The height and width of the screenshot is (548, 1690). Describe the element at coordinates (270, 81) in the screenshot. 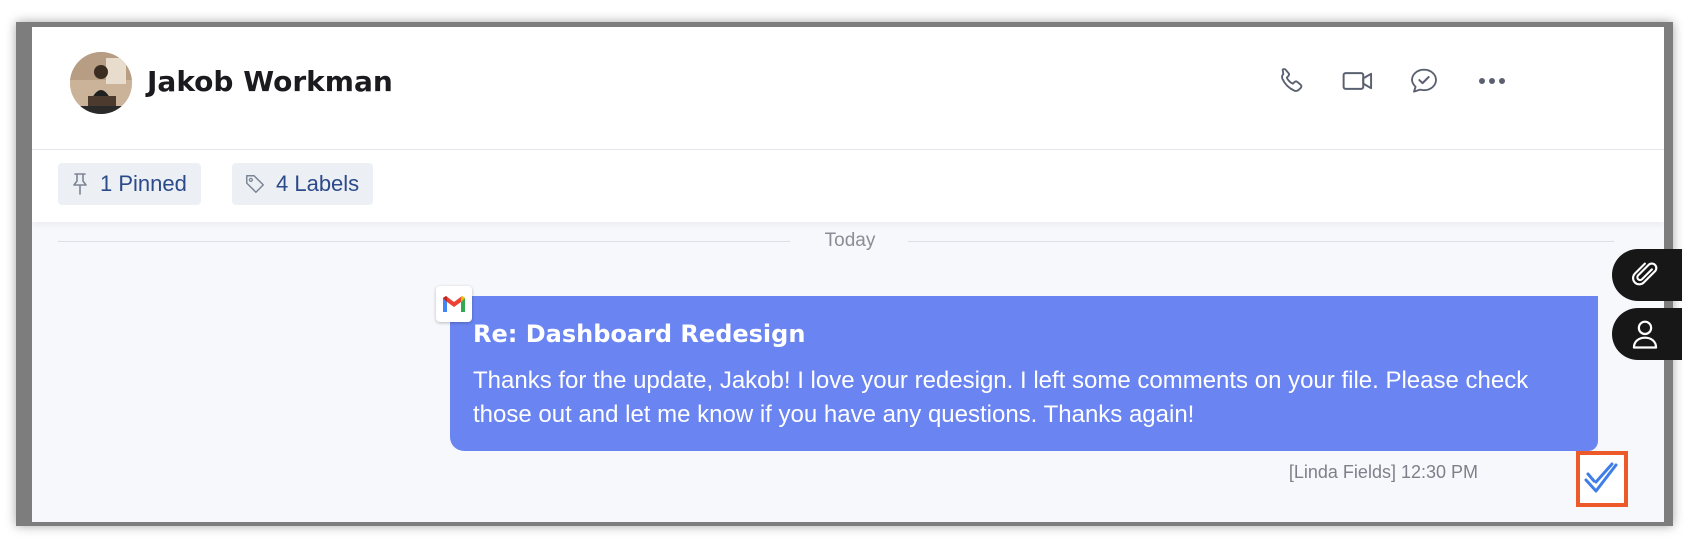

I see `contact-name: Jakob Workman` at that location.